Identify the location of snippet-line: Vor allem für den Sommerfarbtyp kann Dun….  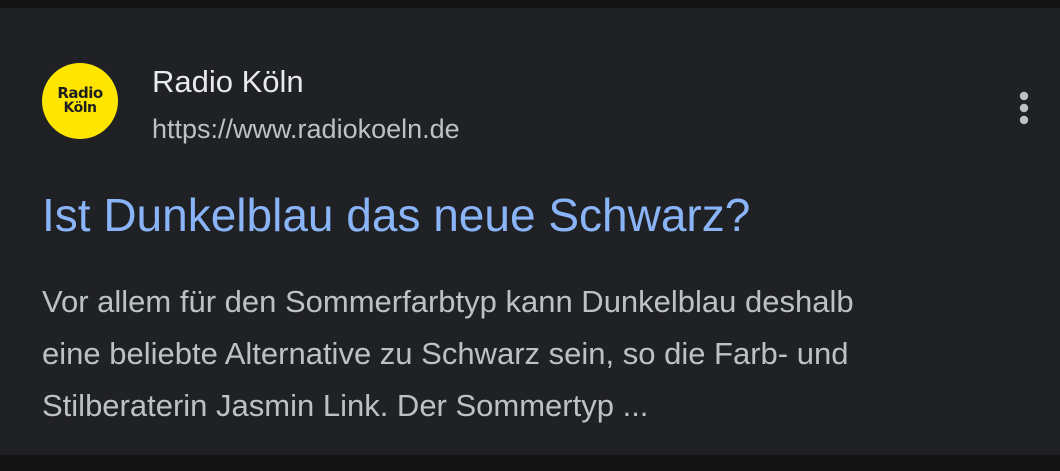
(448, 301).